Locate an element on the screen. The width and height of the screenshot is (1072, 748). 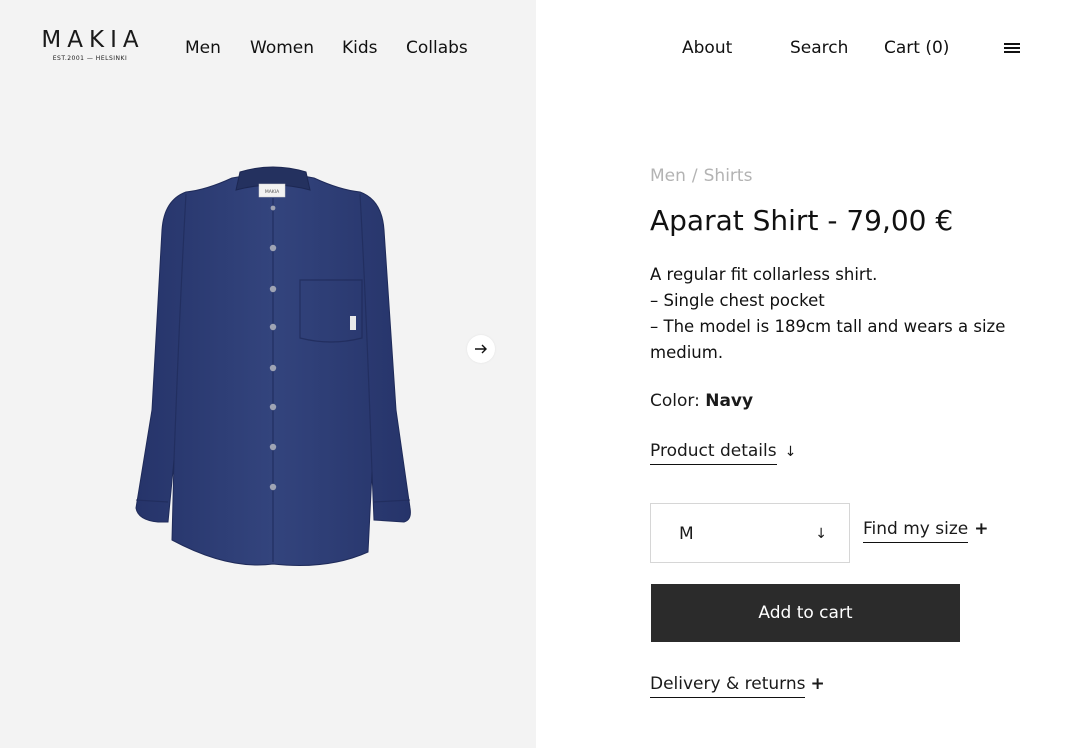
menu-icon is located at coordinates (1012, 49).